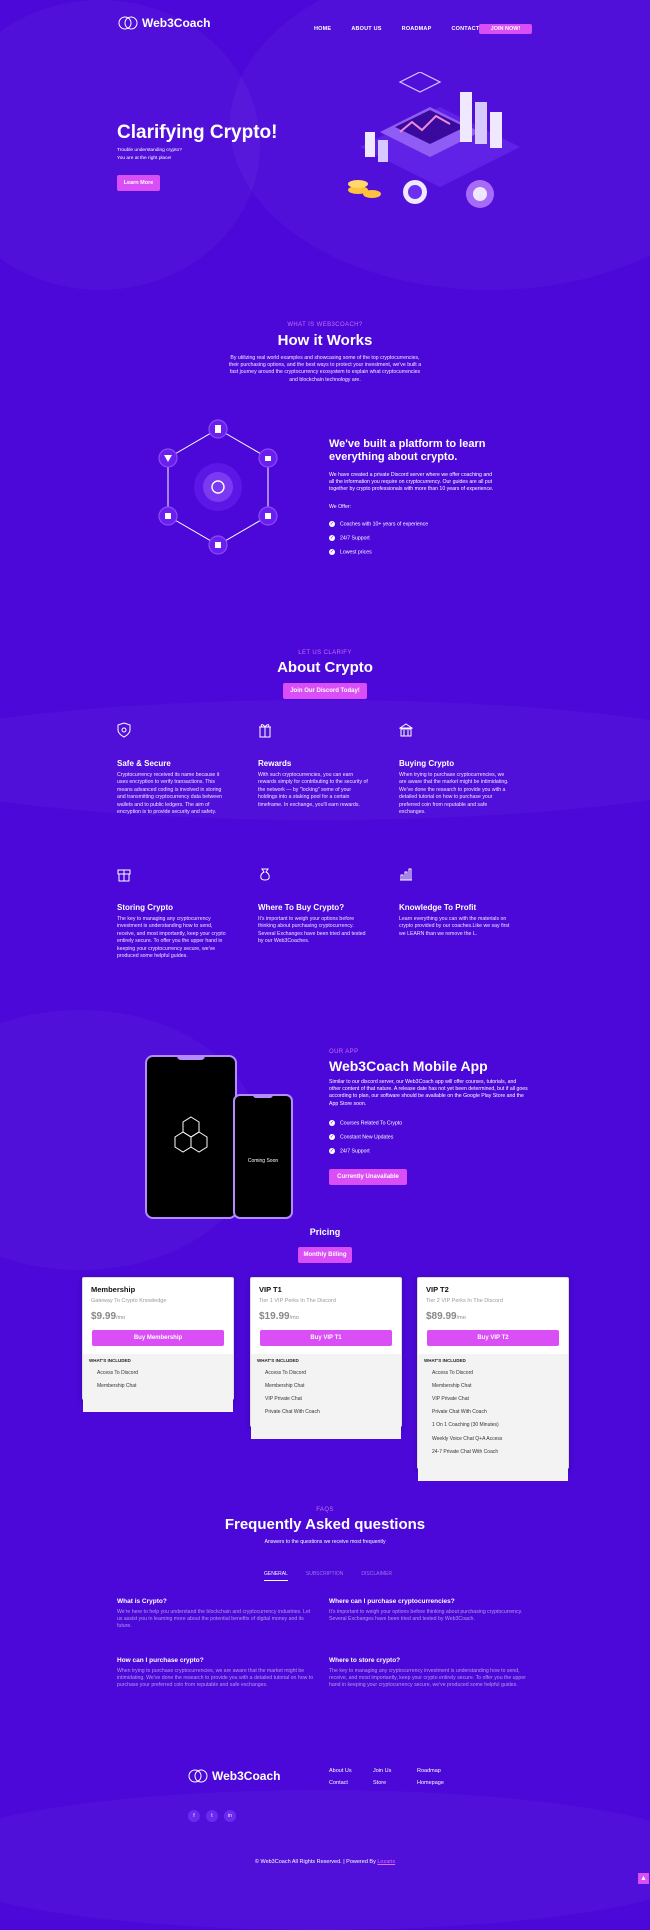 Image resolution: width=650 pixels, height=1930 pixels. Describe the element at coordinates (340, 1771) in the screenshot. I see `footer-link: About Us` at that location.